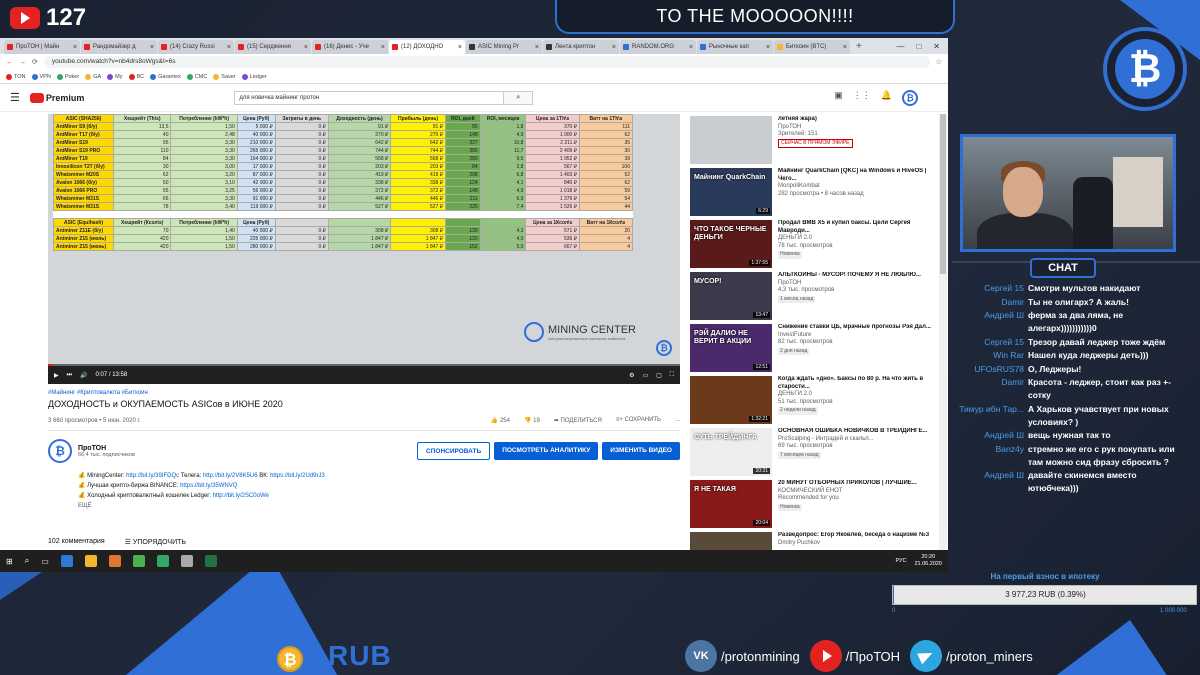 The height and width of the screenshot is (675, 1200). Describe the element at coordinates (115, 76) in the screenshot. I see `bookmark: My` at that location.